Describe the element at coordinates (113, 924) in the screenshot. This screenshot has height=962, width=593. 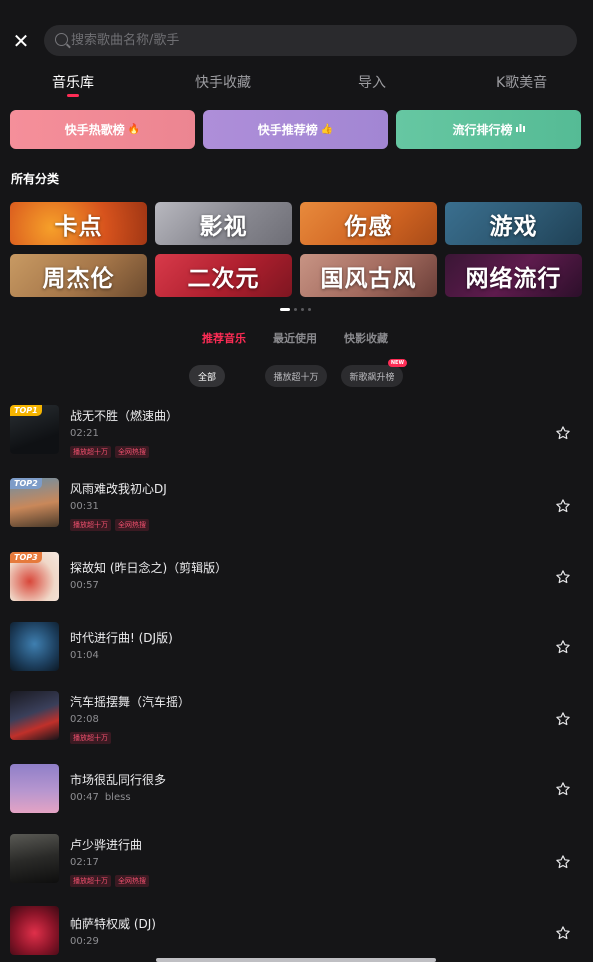
I see `song-title: 帕萨特权威 (DJ)` at that location.